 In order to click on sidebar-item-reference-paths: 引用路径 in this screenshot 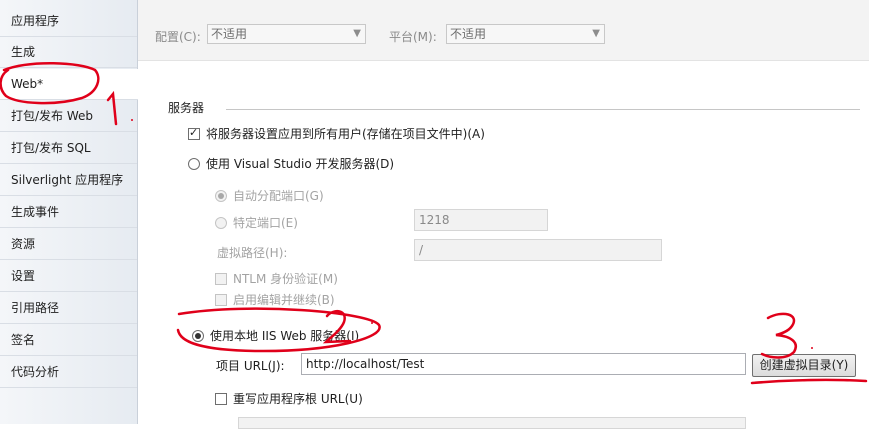, I will do `click(68, 308)`.